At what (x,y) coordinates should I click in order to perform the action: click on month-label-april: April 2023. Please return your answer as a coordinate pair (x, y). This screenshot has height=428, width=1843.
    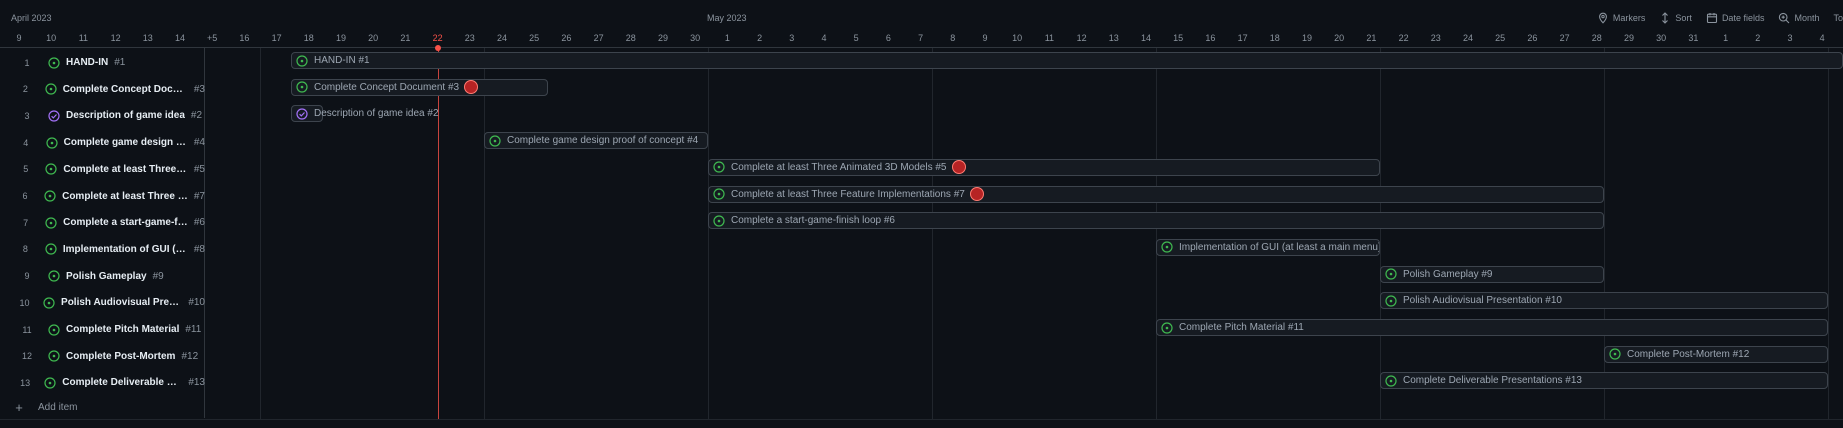
    Looking at the image, I should click on (31, 18).